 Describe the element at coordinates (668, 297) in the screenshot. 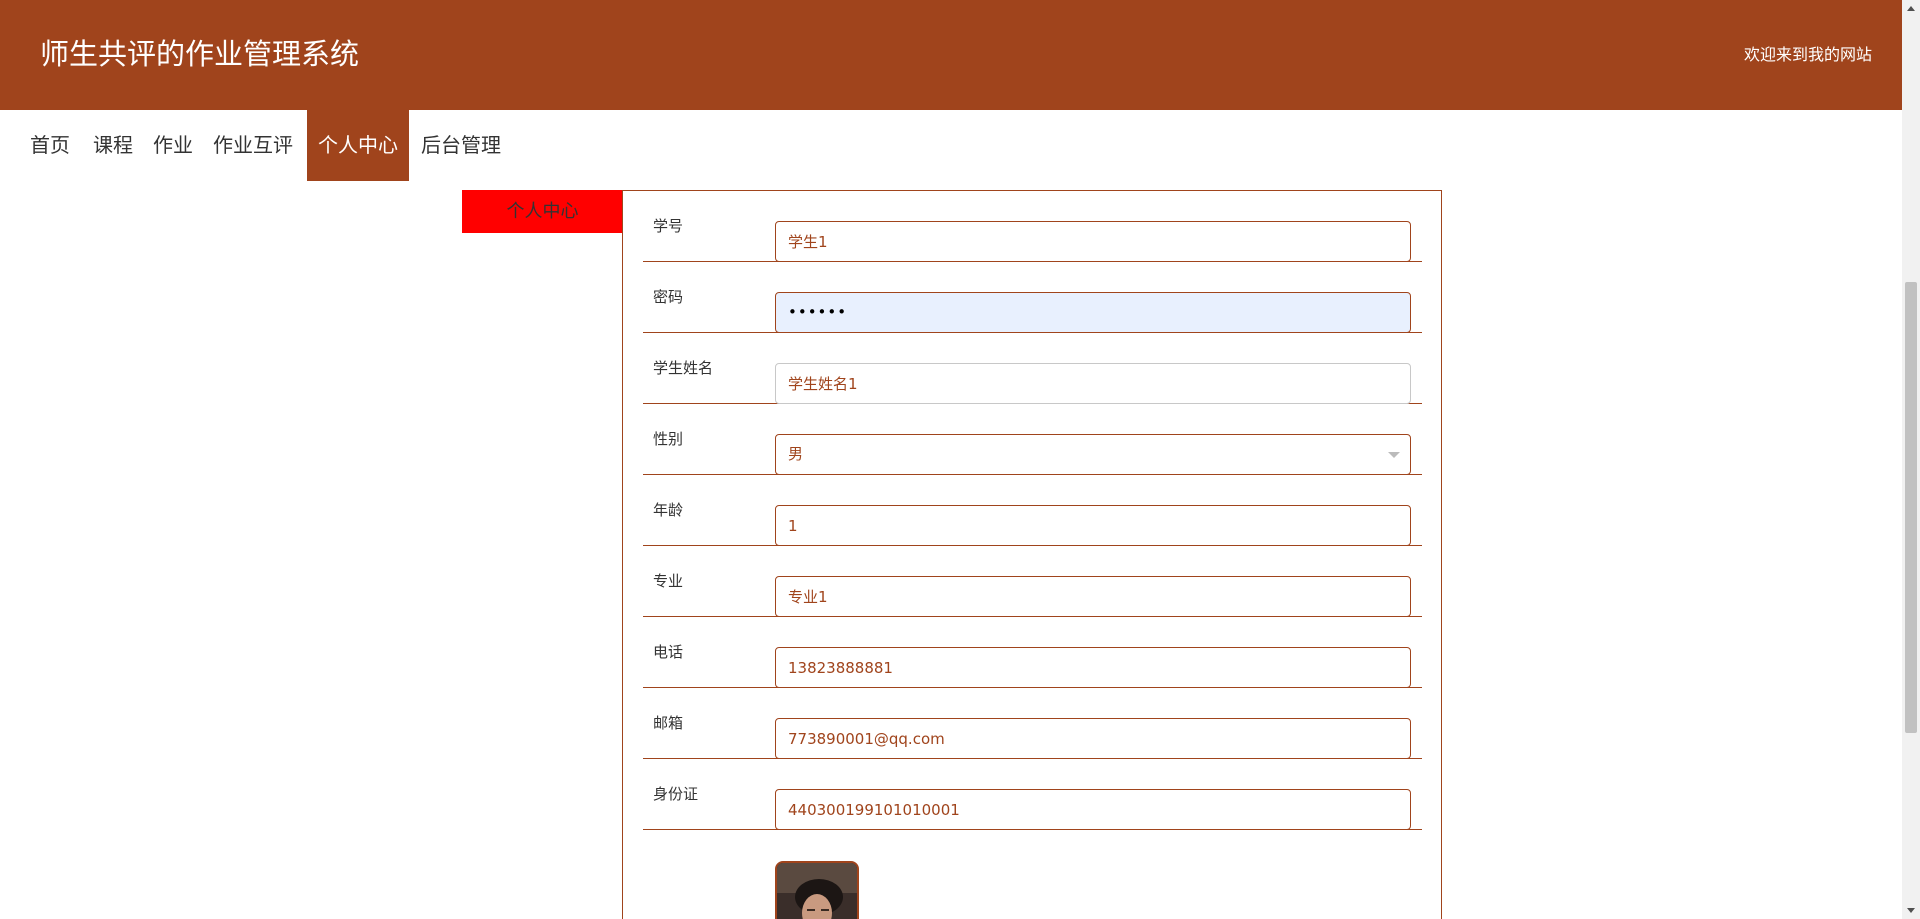

I see `password-label: 密码` at that location.